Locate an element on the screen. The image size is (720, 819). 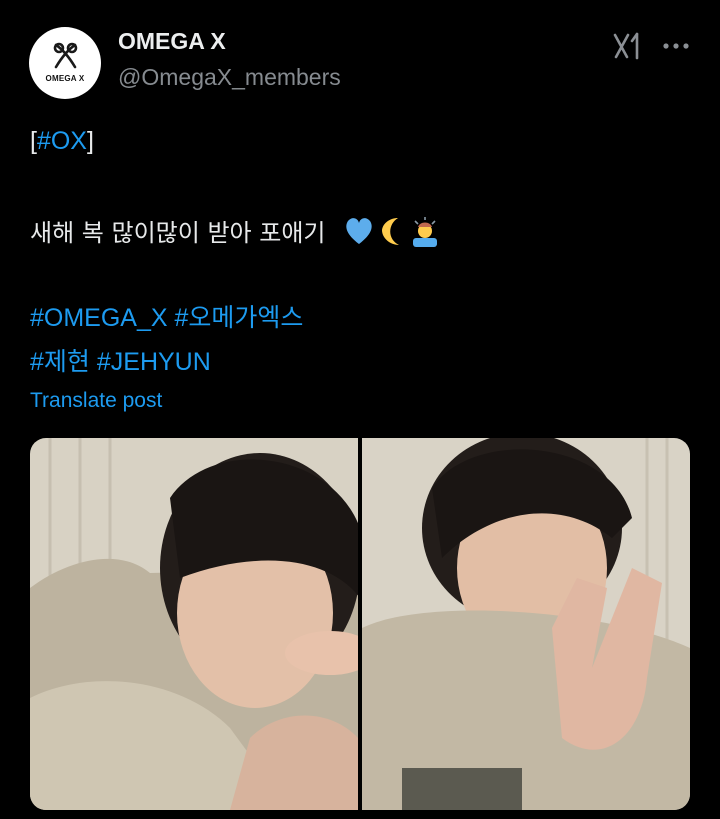
crescent-moon-icon is located at coordinates (391, 231).